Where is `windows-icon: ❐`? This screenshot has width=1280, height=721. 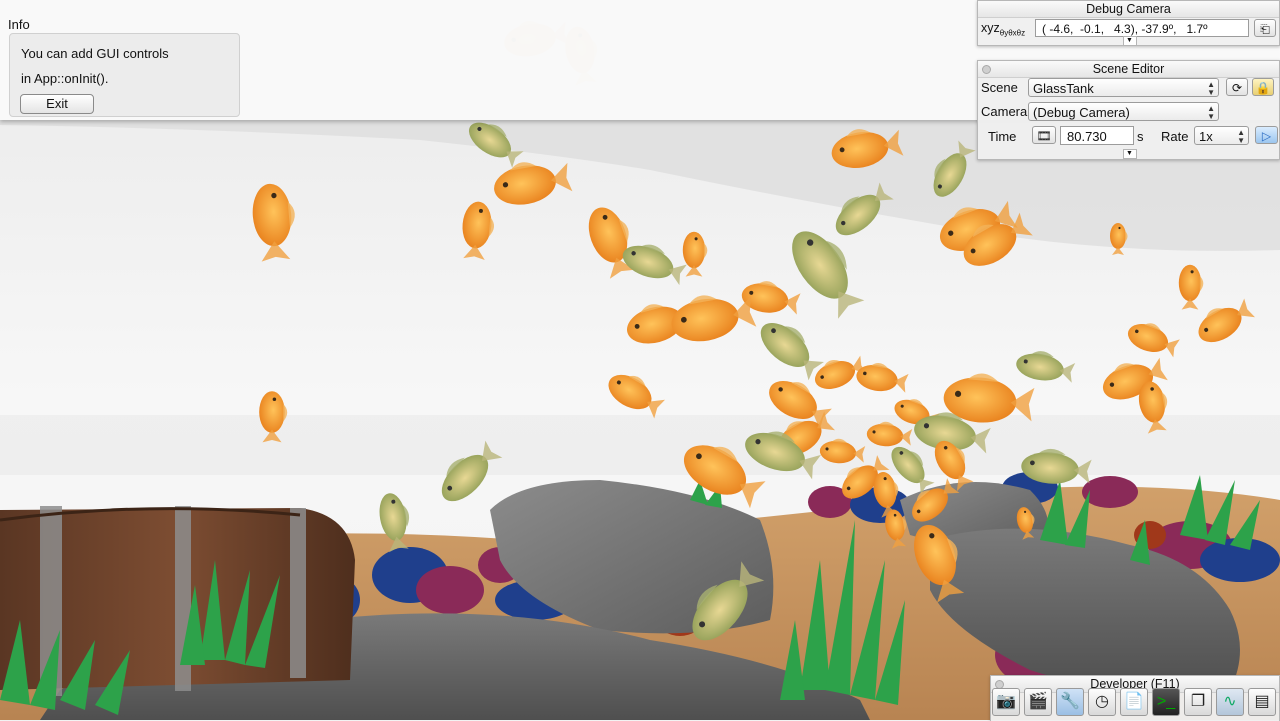 windows-icon: ❐ is located at coordinates (1198, 702).